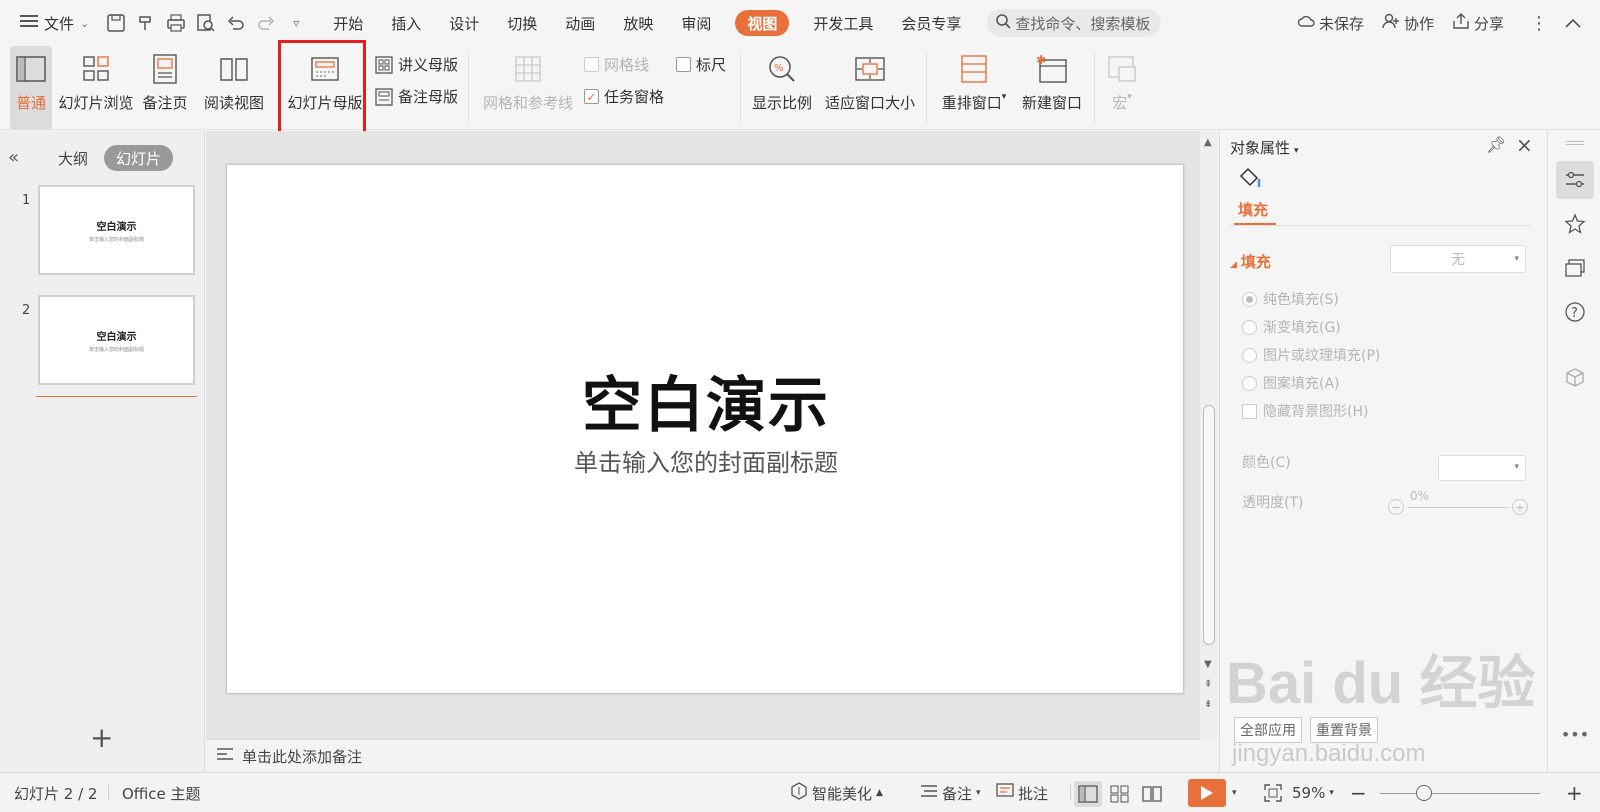  I want to click on file-menu: 文件 ⌄, so click(54, 23).